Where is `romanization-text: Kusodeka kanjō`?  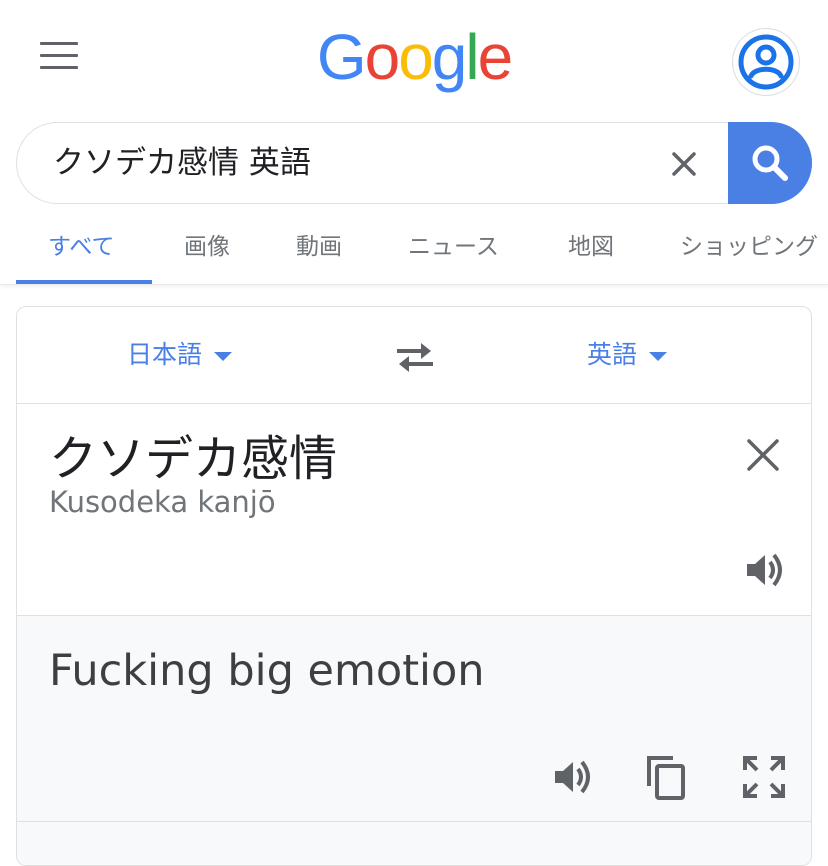
romanization-text: Kusodeka kanjō is located at coordinates (162, 502).